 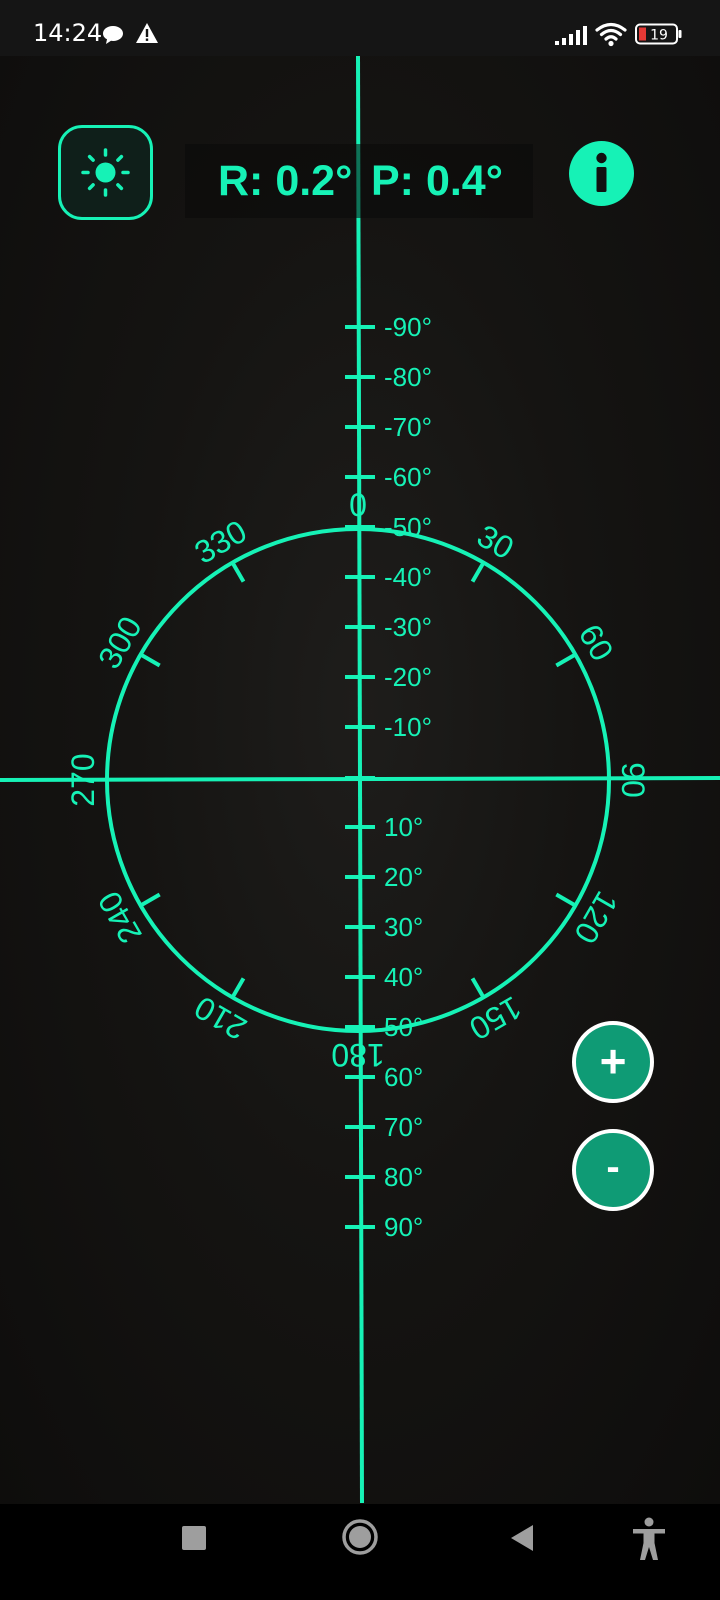 I want to click on dial-label: 210, so click(x=220, y=1018).